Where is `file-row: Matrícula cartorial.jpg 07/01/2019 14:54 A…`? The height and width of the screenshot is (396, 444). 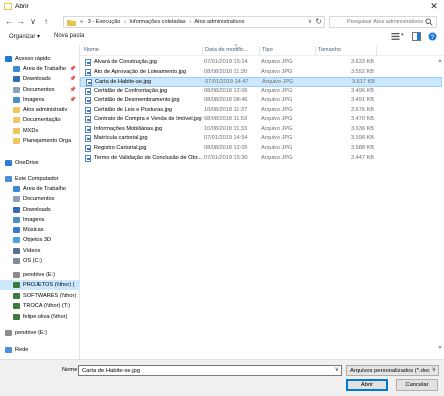
file-row: Matrícula cartorial.jpg 07/01/2019 14:54 A… is located at coordinates (261, 139).